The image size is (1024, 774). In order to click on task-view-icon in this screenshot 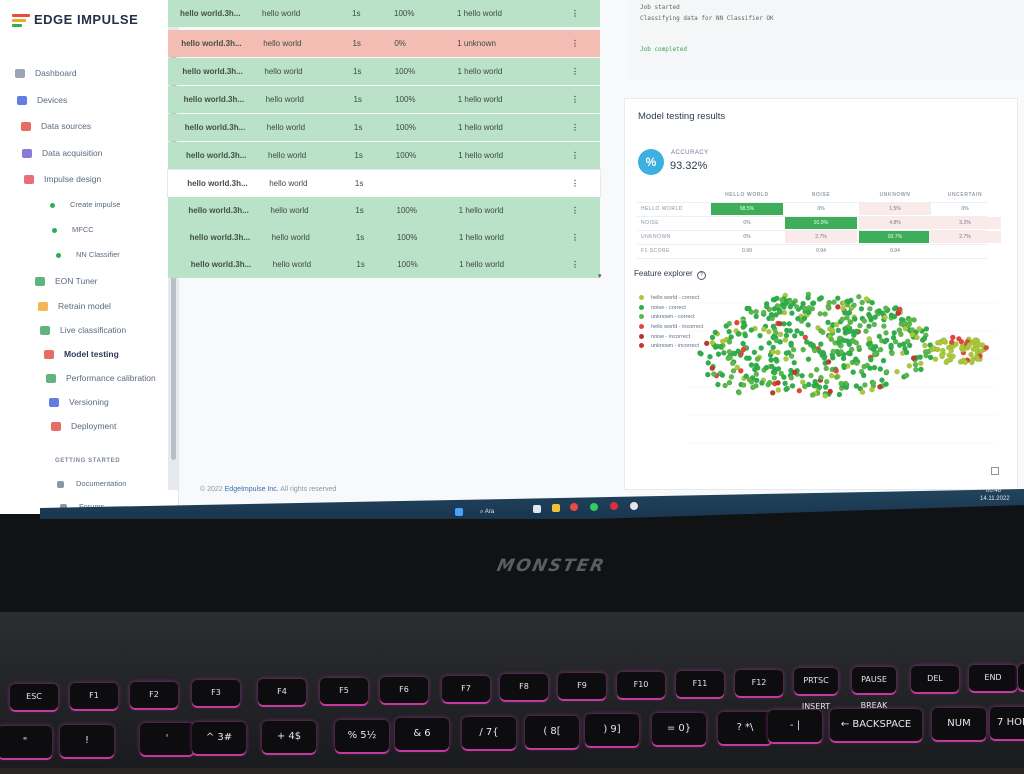, I will do `click(537, 509)`.